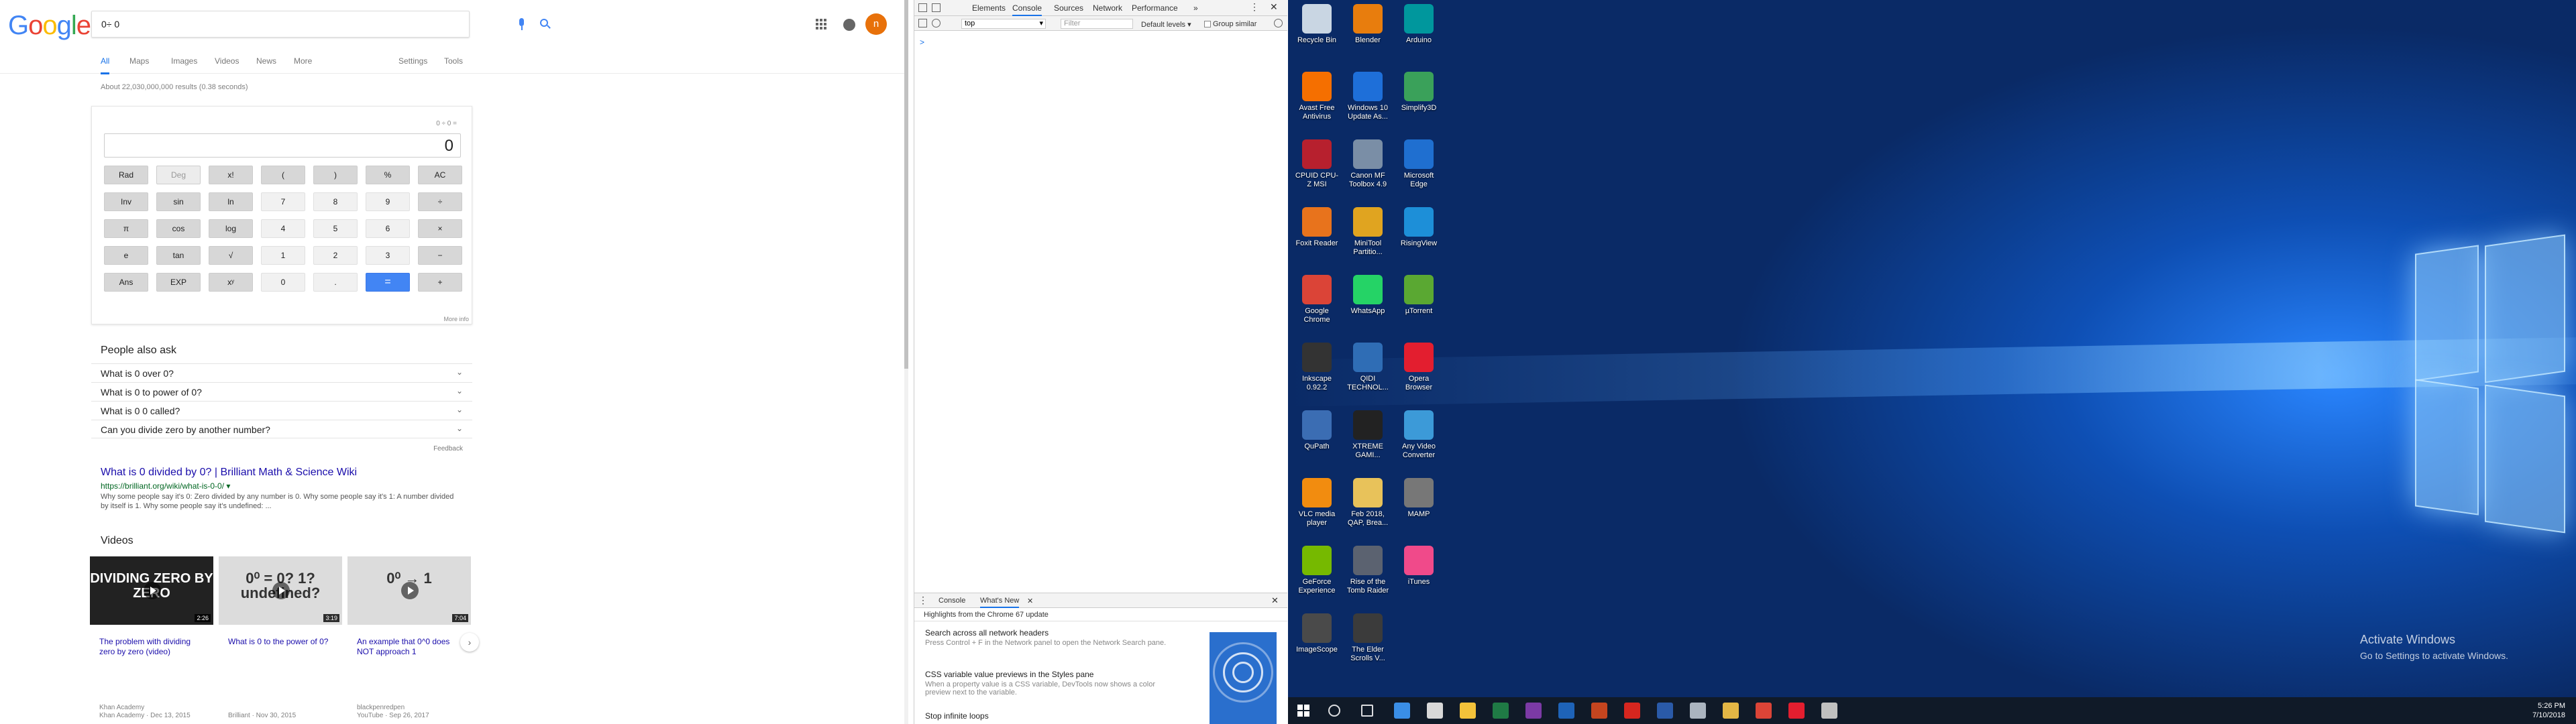 Image resolution: width=2576 pixels, height=724 pixels. Describe the element at coordinates (1316, 633) in the screenshot. I see `desktop-icon: ImageScope` at that location.